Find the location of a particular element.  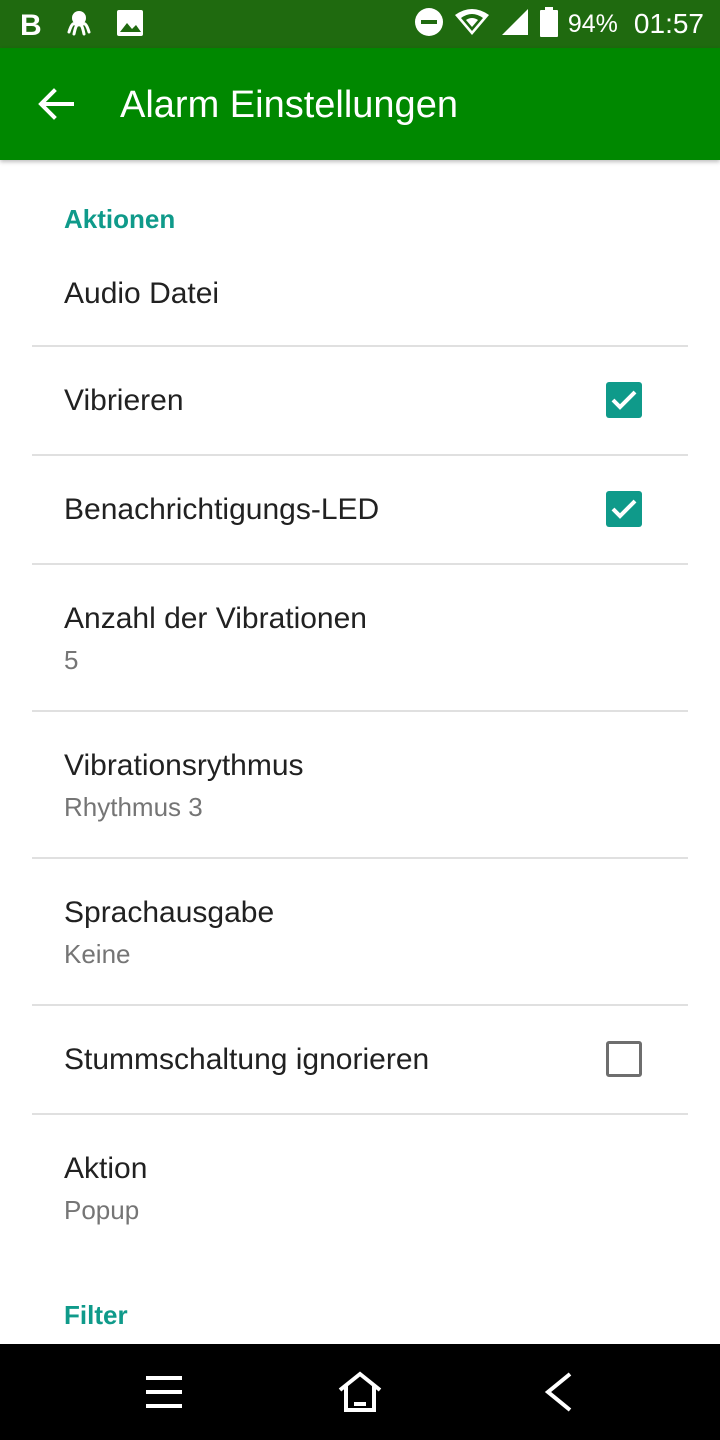

battery-percent: 94% is located at coordinates (592, 24).